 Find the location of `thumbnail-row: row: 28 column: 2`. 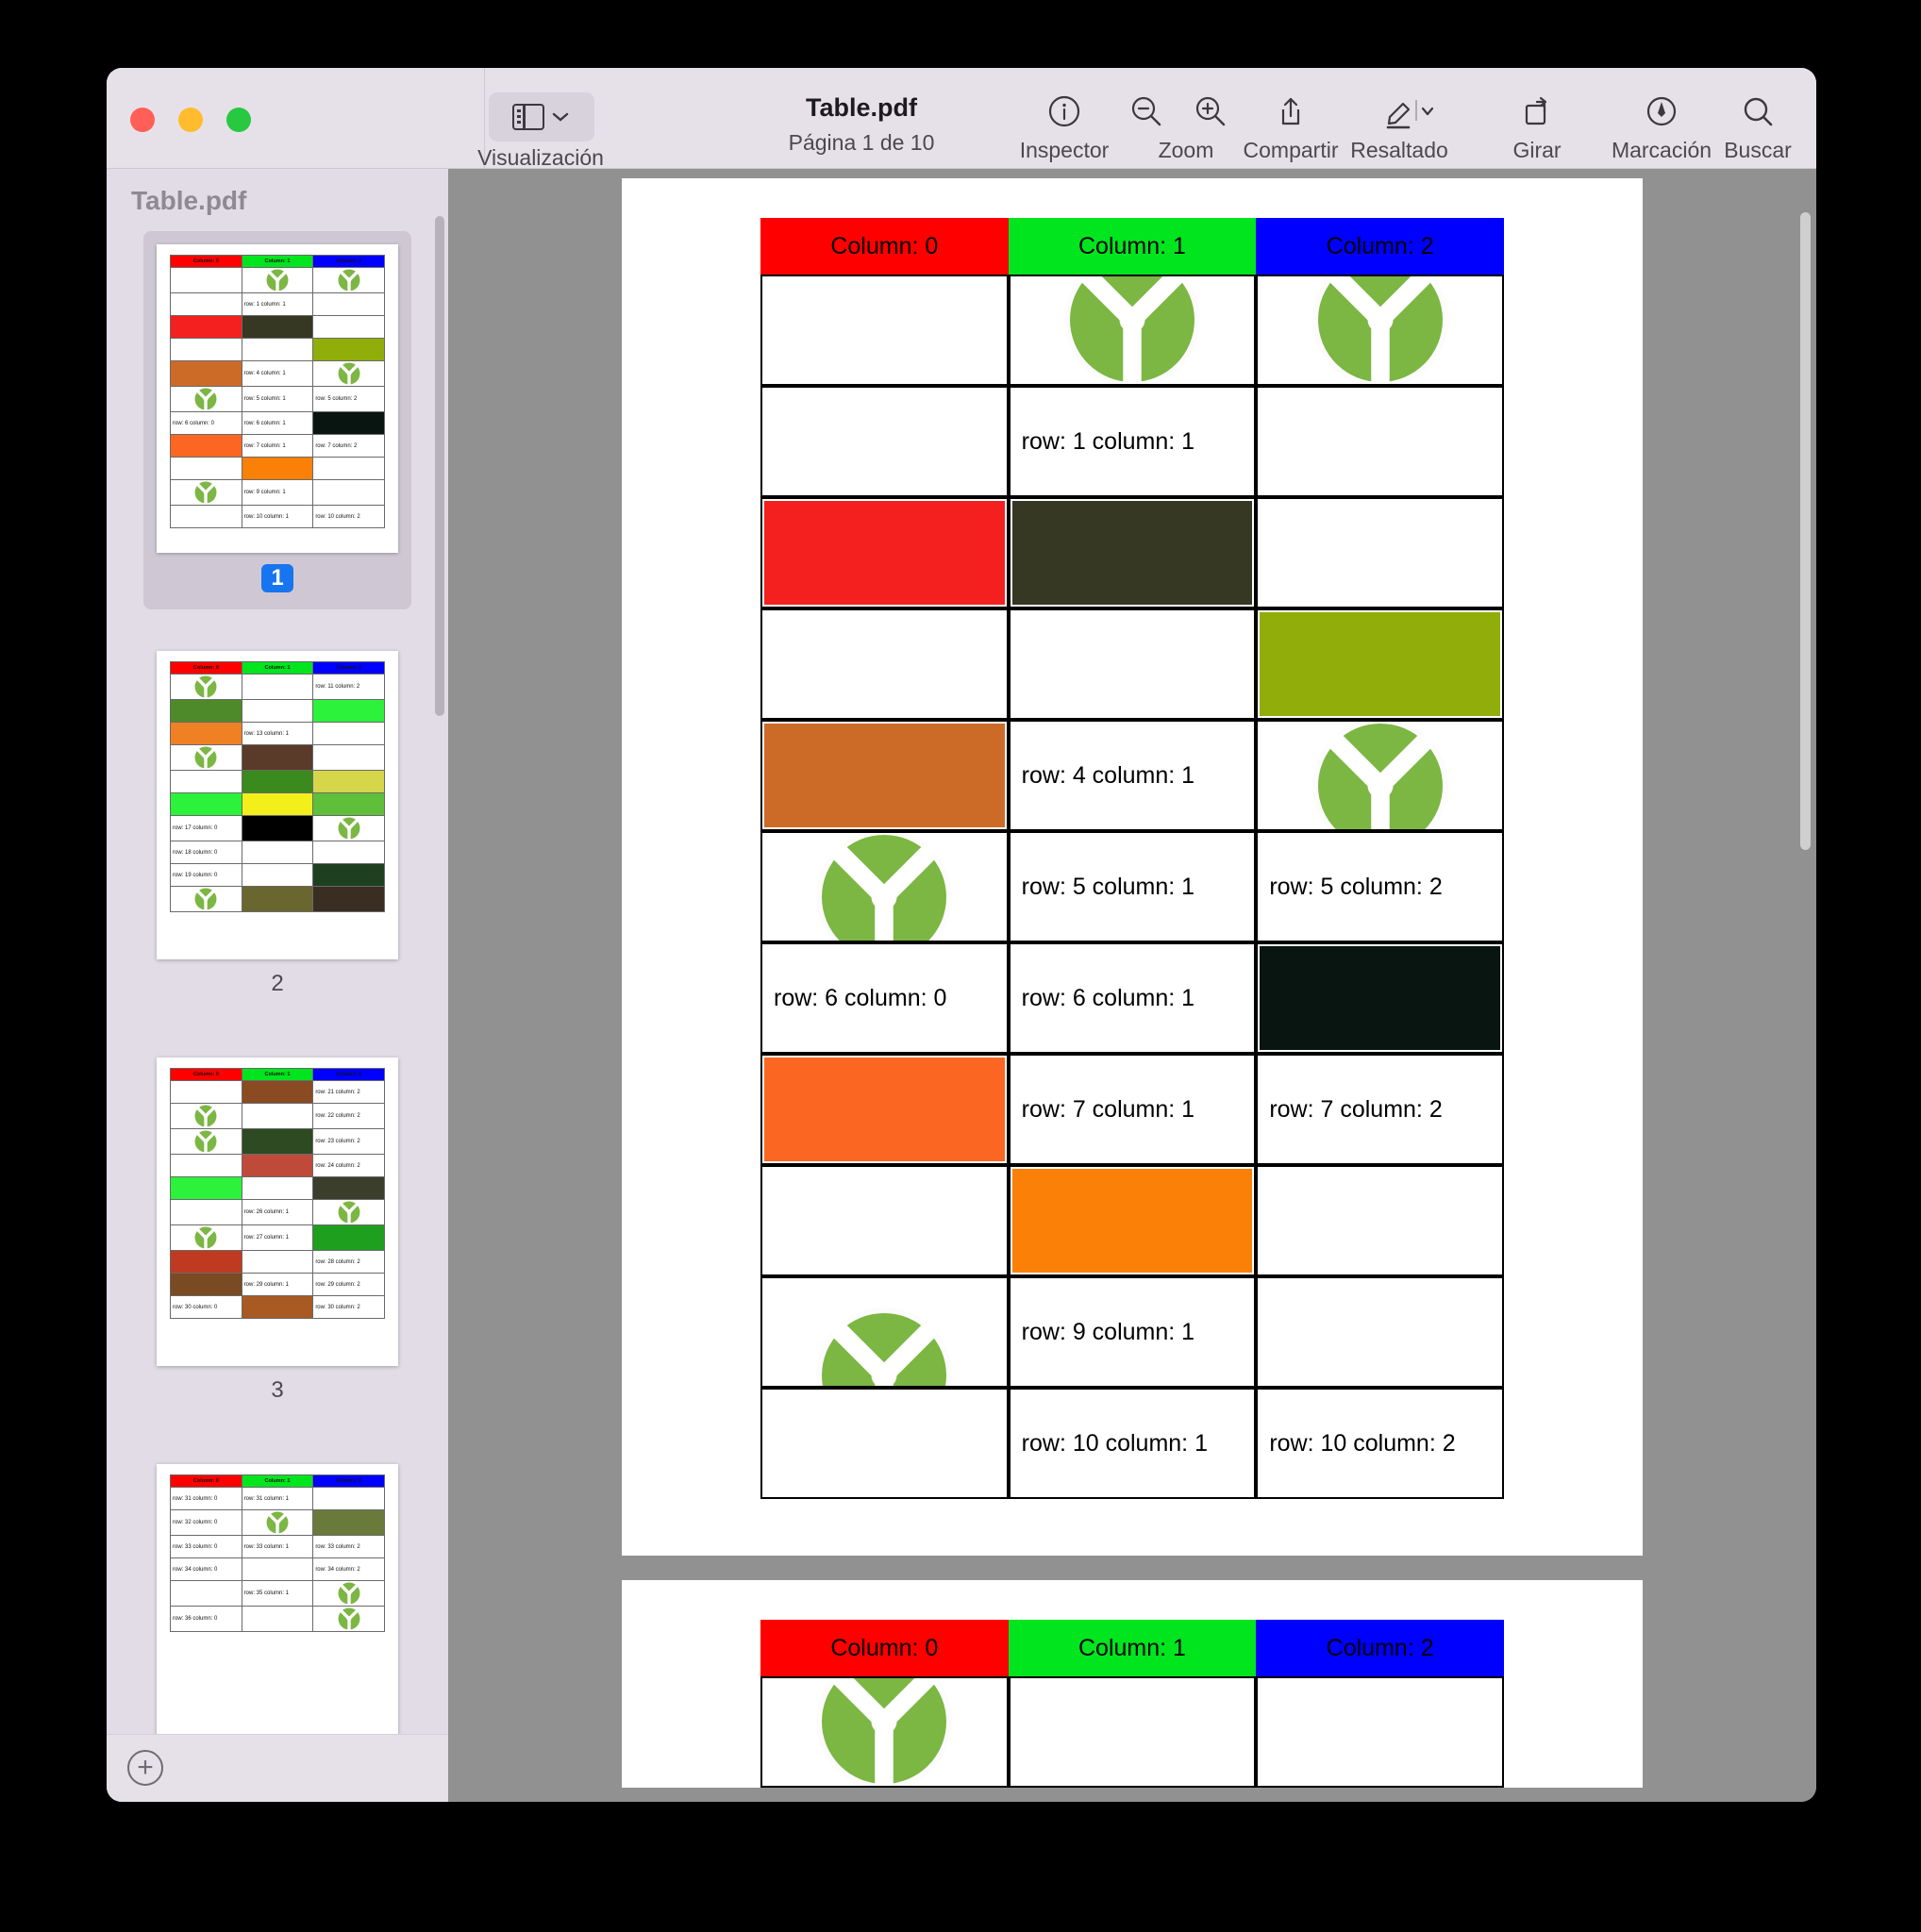

thumbnail-row: row: 28 column: 2 is located at coordinates (277, 1262).